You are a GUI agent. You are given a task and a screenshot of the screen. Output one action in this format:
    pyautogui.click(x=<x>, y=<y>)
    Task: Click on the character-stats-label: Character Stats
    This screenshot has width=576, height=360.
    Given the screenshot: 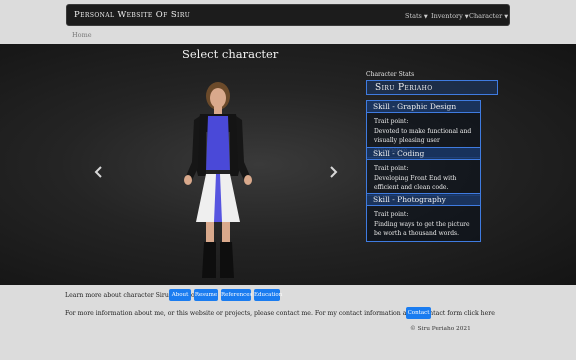 What is the action you would take?
    pyautogui.click(x=390, y=74)
    